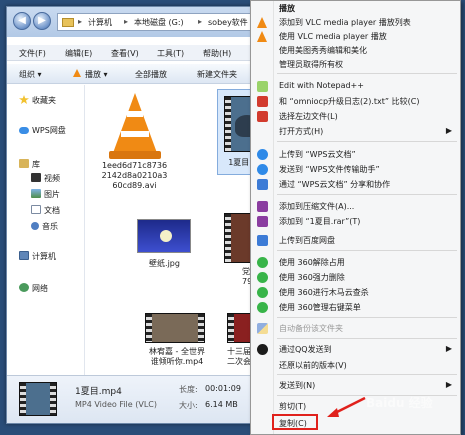 This screenshot has height=435, width=465. Describe the element at coordinates (355, 86) in the screenshot. I see `menu-item-notepadpp: Edit with Notepad++` at that location.